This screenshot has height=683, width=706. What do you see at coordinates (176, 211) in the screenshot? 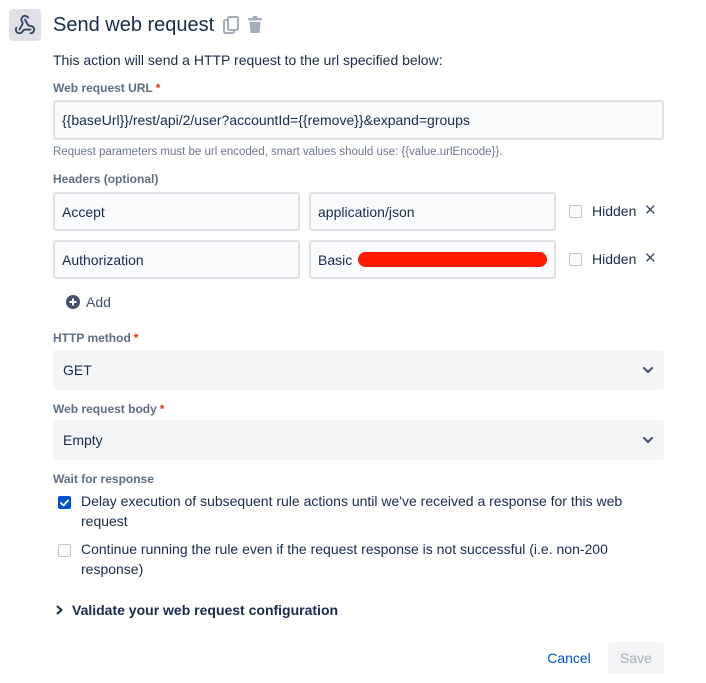
I see `header-key-input: Accept` at bounding box center [176, 211].